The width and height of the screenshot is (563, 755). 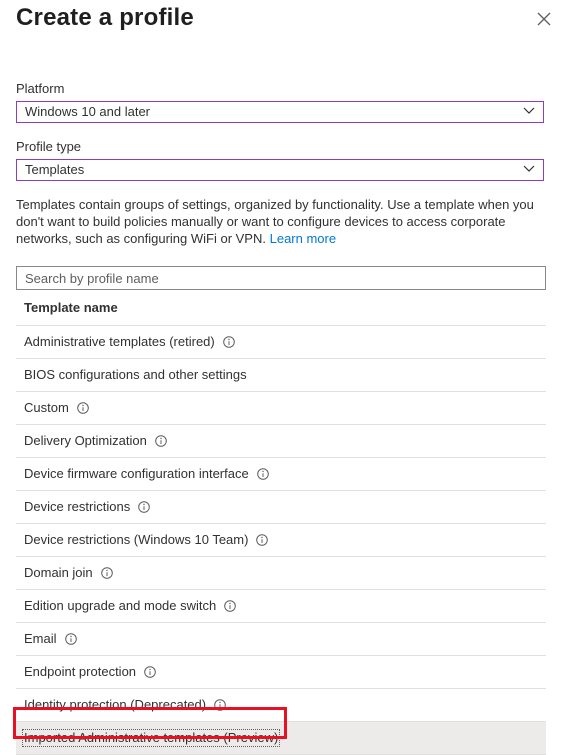 What do you see at coordinates (281, 278) in the screenshot?
I see `search-input` at bounding box center [281, 278].